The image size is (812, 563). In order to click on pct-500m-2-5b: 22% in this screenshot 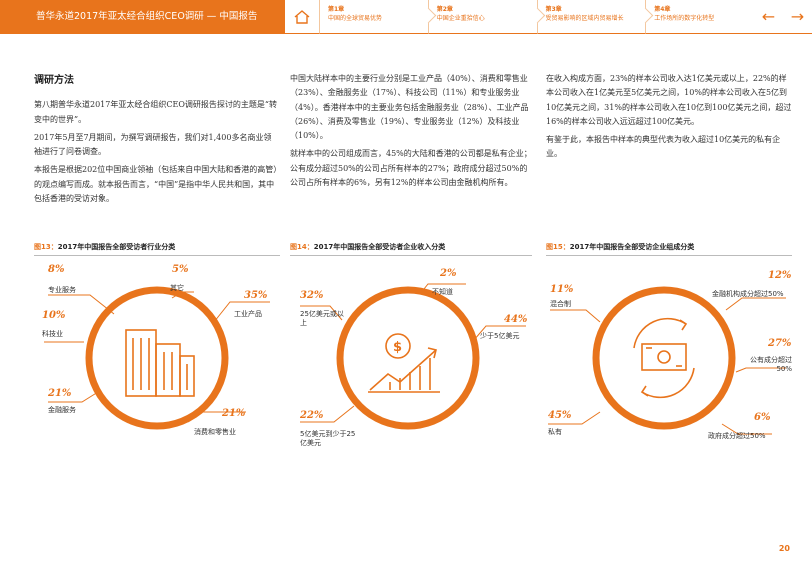, I will do `click(312, 415)`.